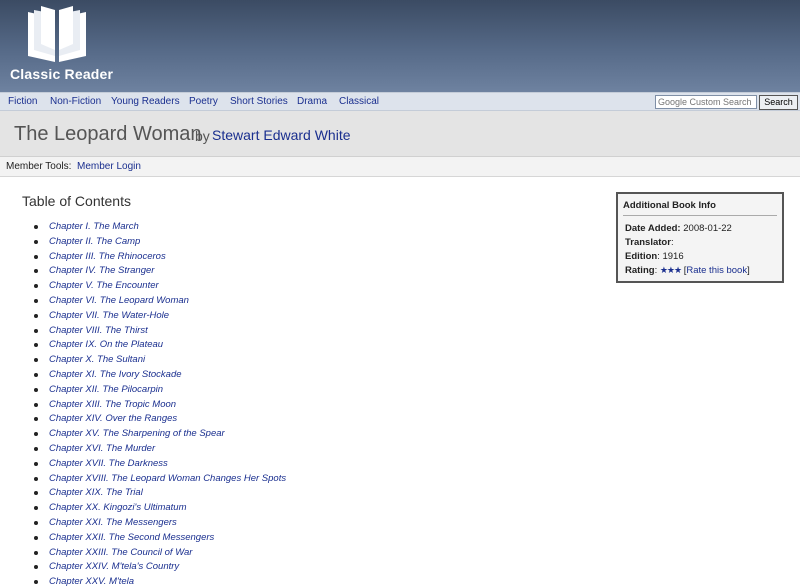 This screenshot has width=800, height=588. I want to click on edition-label: Edition, so click(641, 256).